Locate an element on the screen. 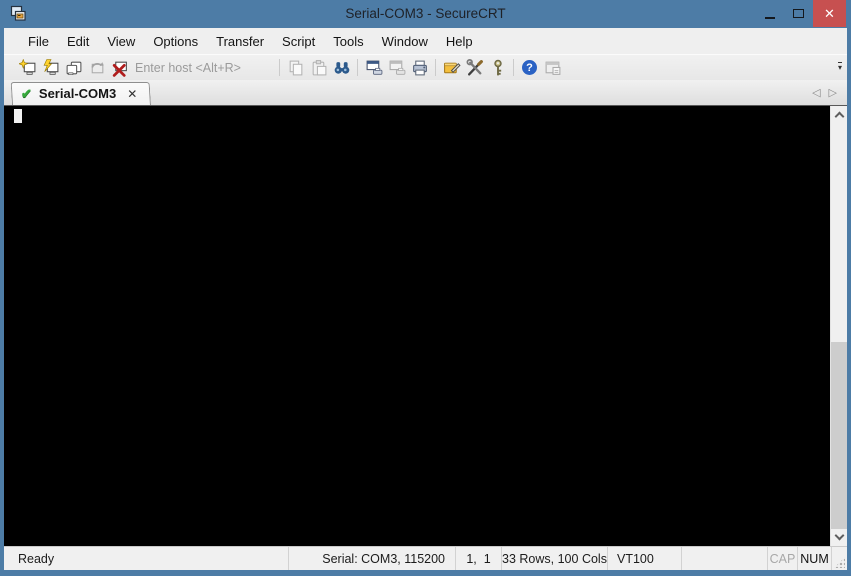 The image size is (851, 576). find-icon is located at coordinates (341, 67).